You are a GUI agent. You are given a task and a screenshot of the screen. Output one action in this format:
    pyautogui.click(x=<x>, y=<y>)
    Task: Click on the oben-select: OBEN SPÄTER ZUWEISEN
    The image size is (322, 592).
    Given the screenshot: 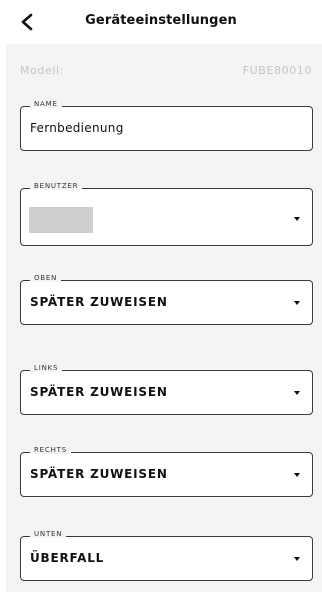 What is the action you would take?
    pyautogui.click(x=166, y=299)
    